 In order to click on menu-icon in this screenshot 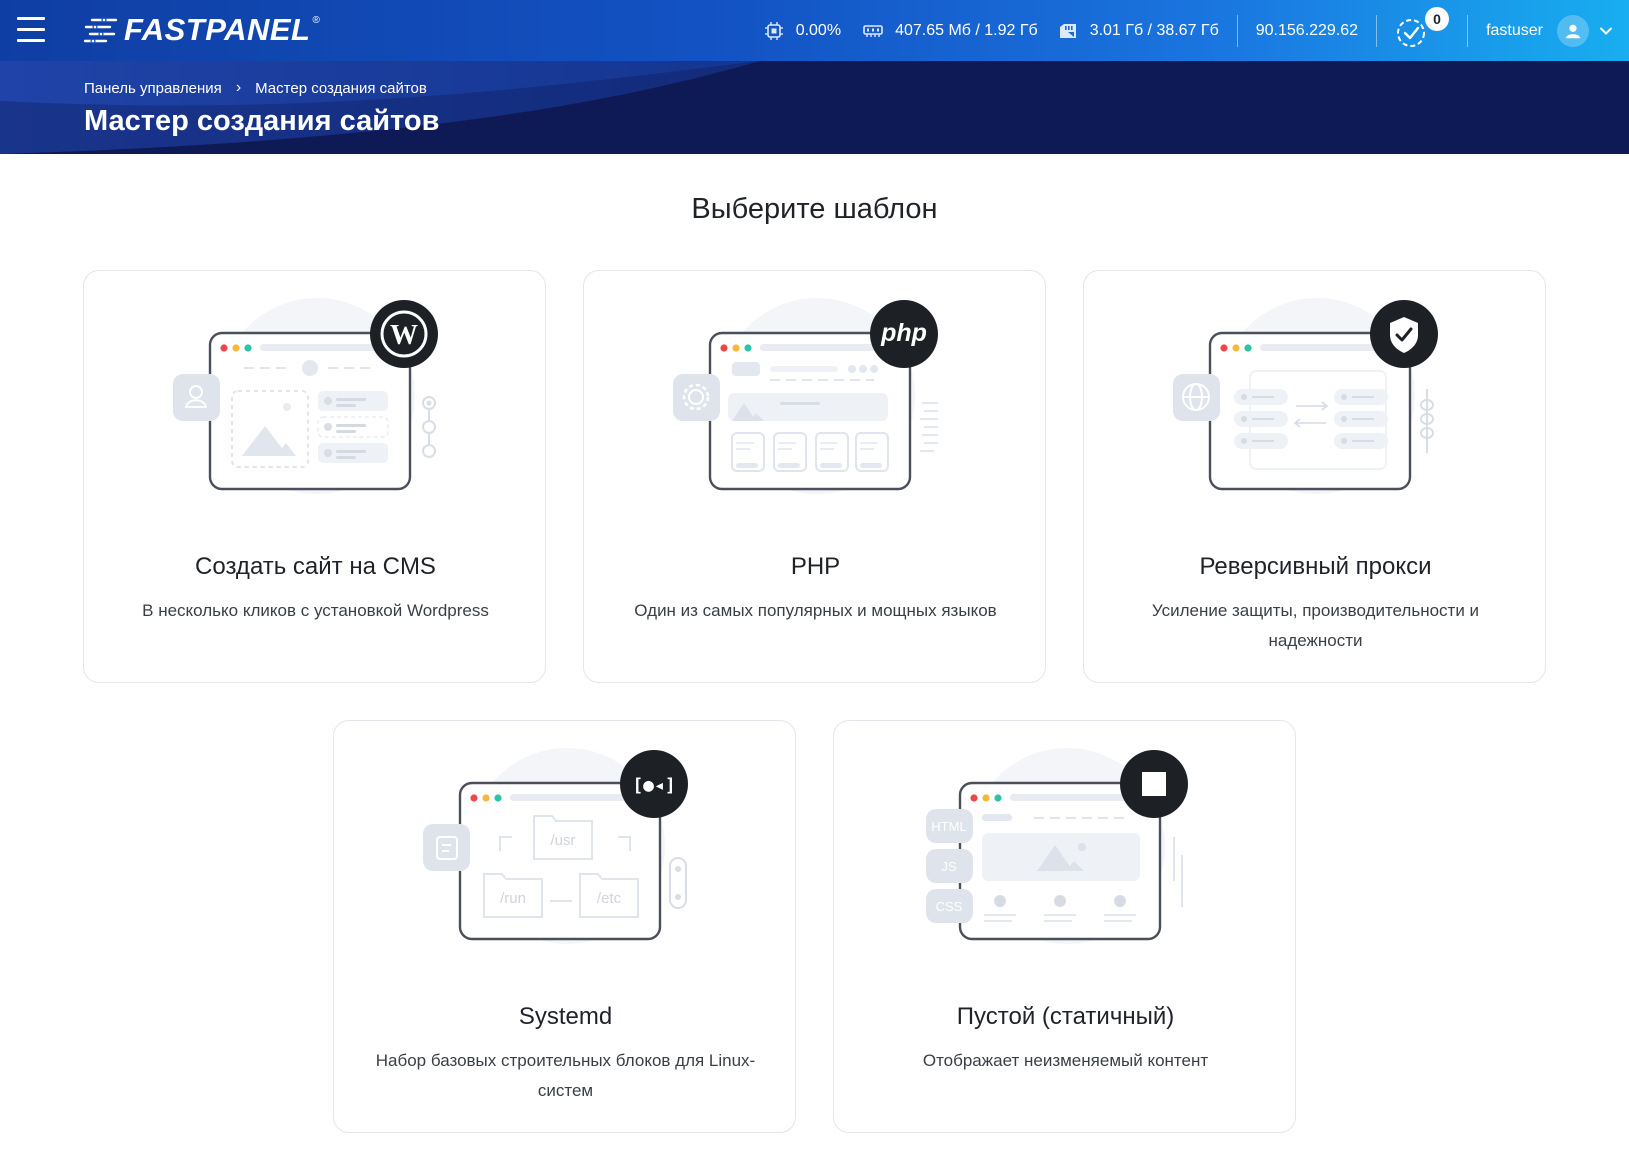, I will do `click(31, 30)`.